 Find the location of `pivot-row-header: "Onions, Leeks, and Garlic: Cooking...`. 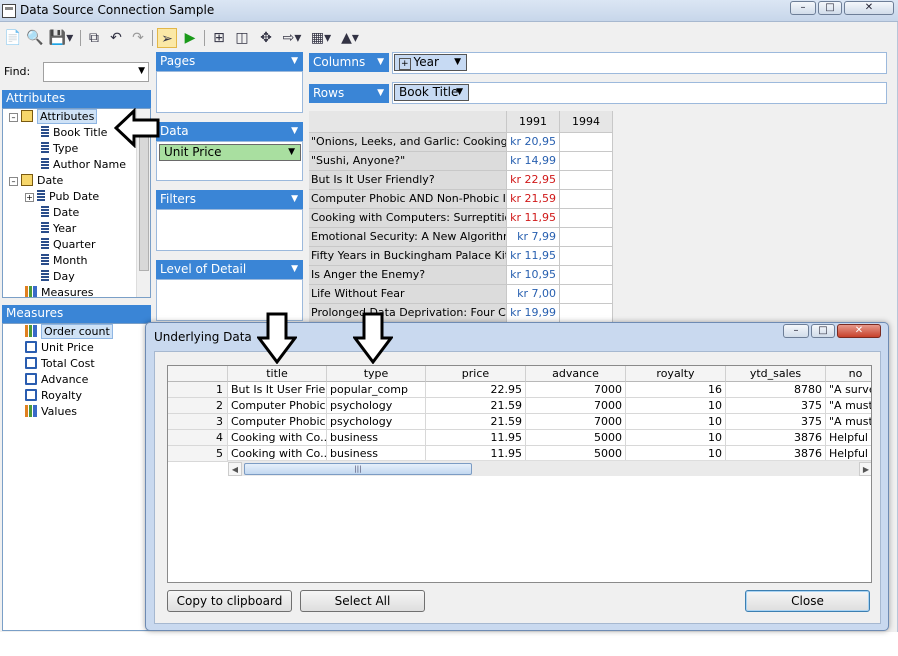

pivot-row-header: "Onions, Leeks, and Garlic: Cooking... is located at coordinates (408, 142).